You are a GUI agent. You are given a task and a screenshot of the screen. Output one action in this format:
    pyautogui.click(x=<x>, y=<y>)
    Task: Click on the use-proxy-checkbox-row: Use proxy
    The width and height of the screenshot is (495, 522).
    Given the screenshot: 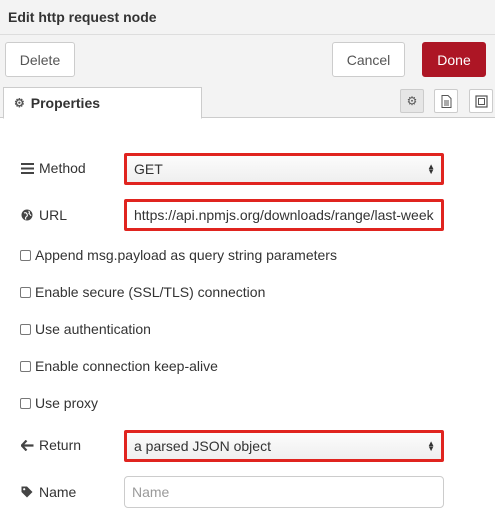 What is the action you would take?
    pyautogui.click(x=59, y=403)
    